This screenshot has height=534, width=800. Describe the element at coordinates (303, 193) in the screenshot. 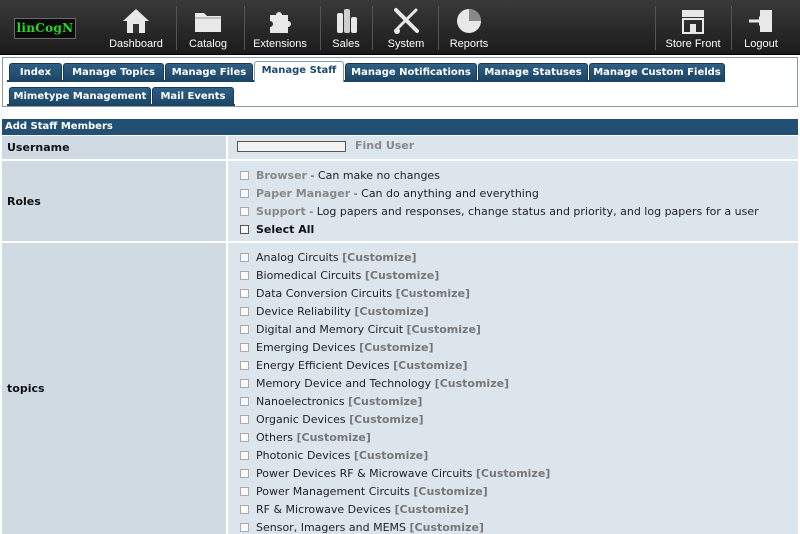

I see `role-name: Paper Manager` at that location.